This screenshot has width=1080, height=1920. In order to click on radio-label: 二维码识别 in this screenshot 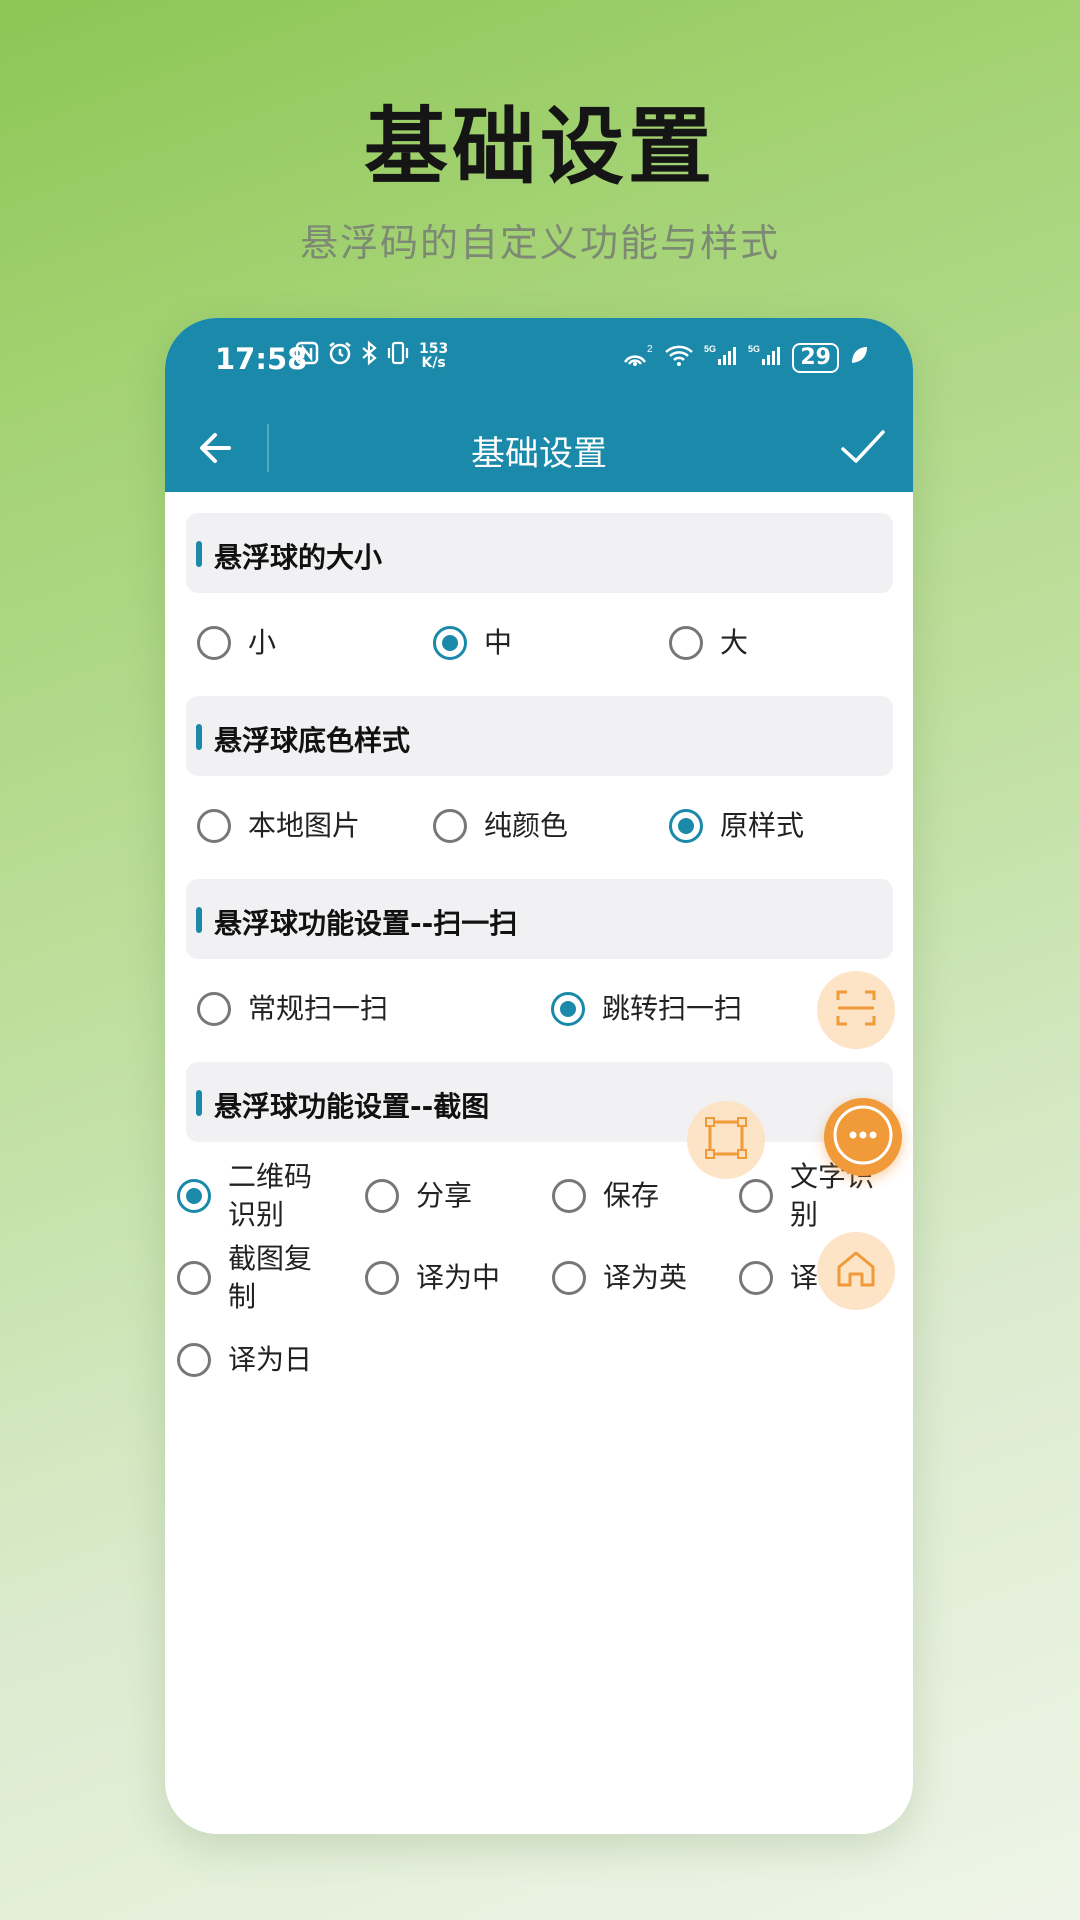, I will do `click(270, 1195)`.